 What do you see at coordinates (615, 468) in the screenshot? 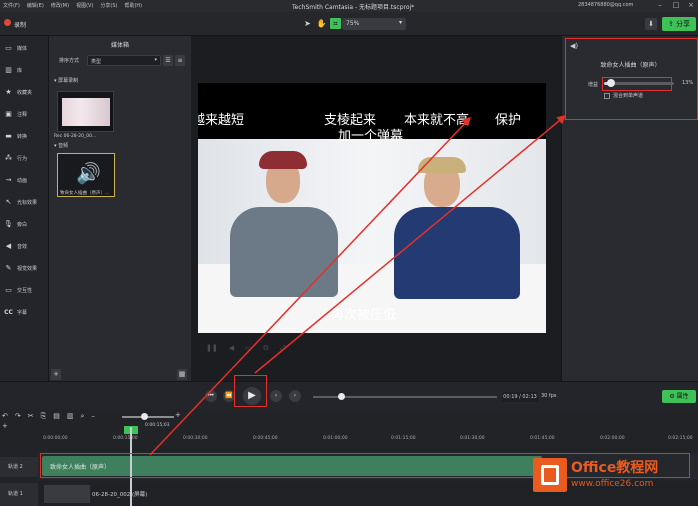
I see `watermark-name: Office教程网` at bounding box center [615, 468].